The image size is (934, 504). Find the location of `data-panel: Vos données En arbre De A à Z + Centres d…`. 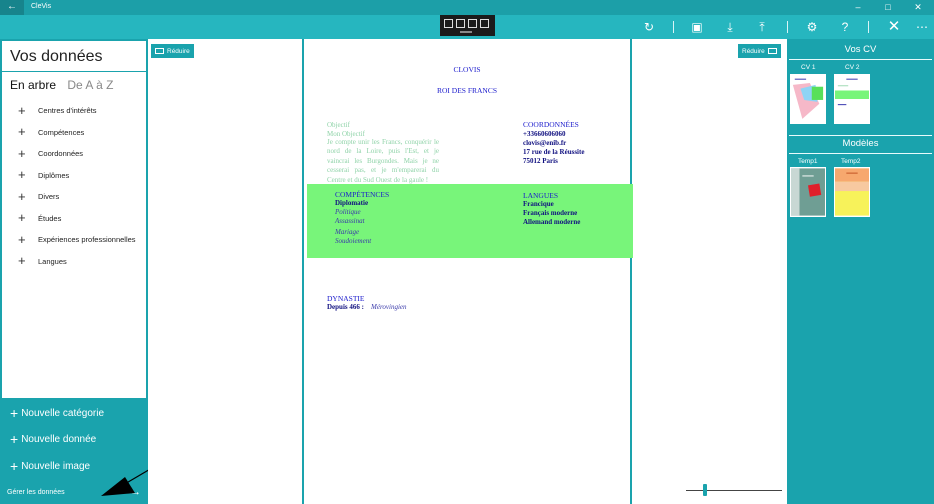

data-panel: Vos données En arbre De A à Z + Centres d… is located at coordinates (75, 219).